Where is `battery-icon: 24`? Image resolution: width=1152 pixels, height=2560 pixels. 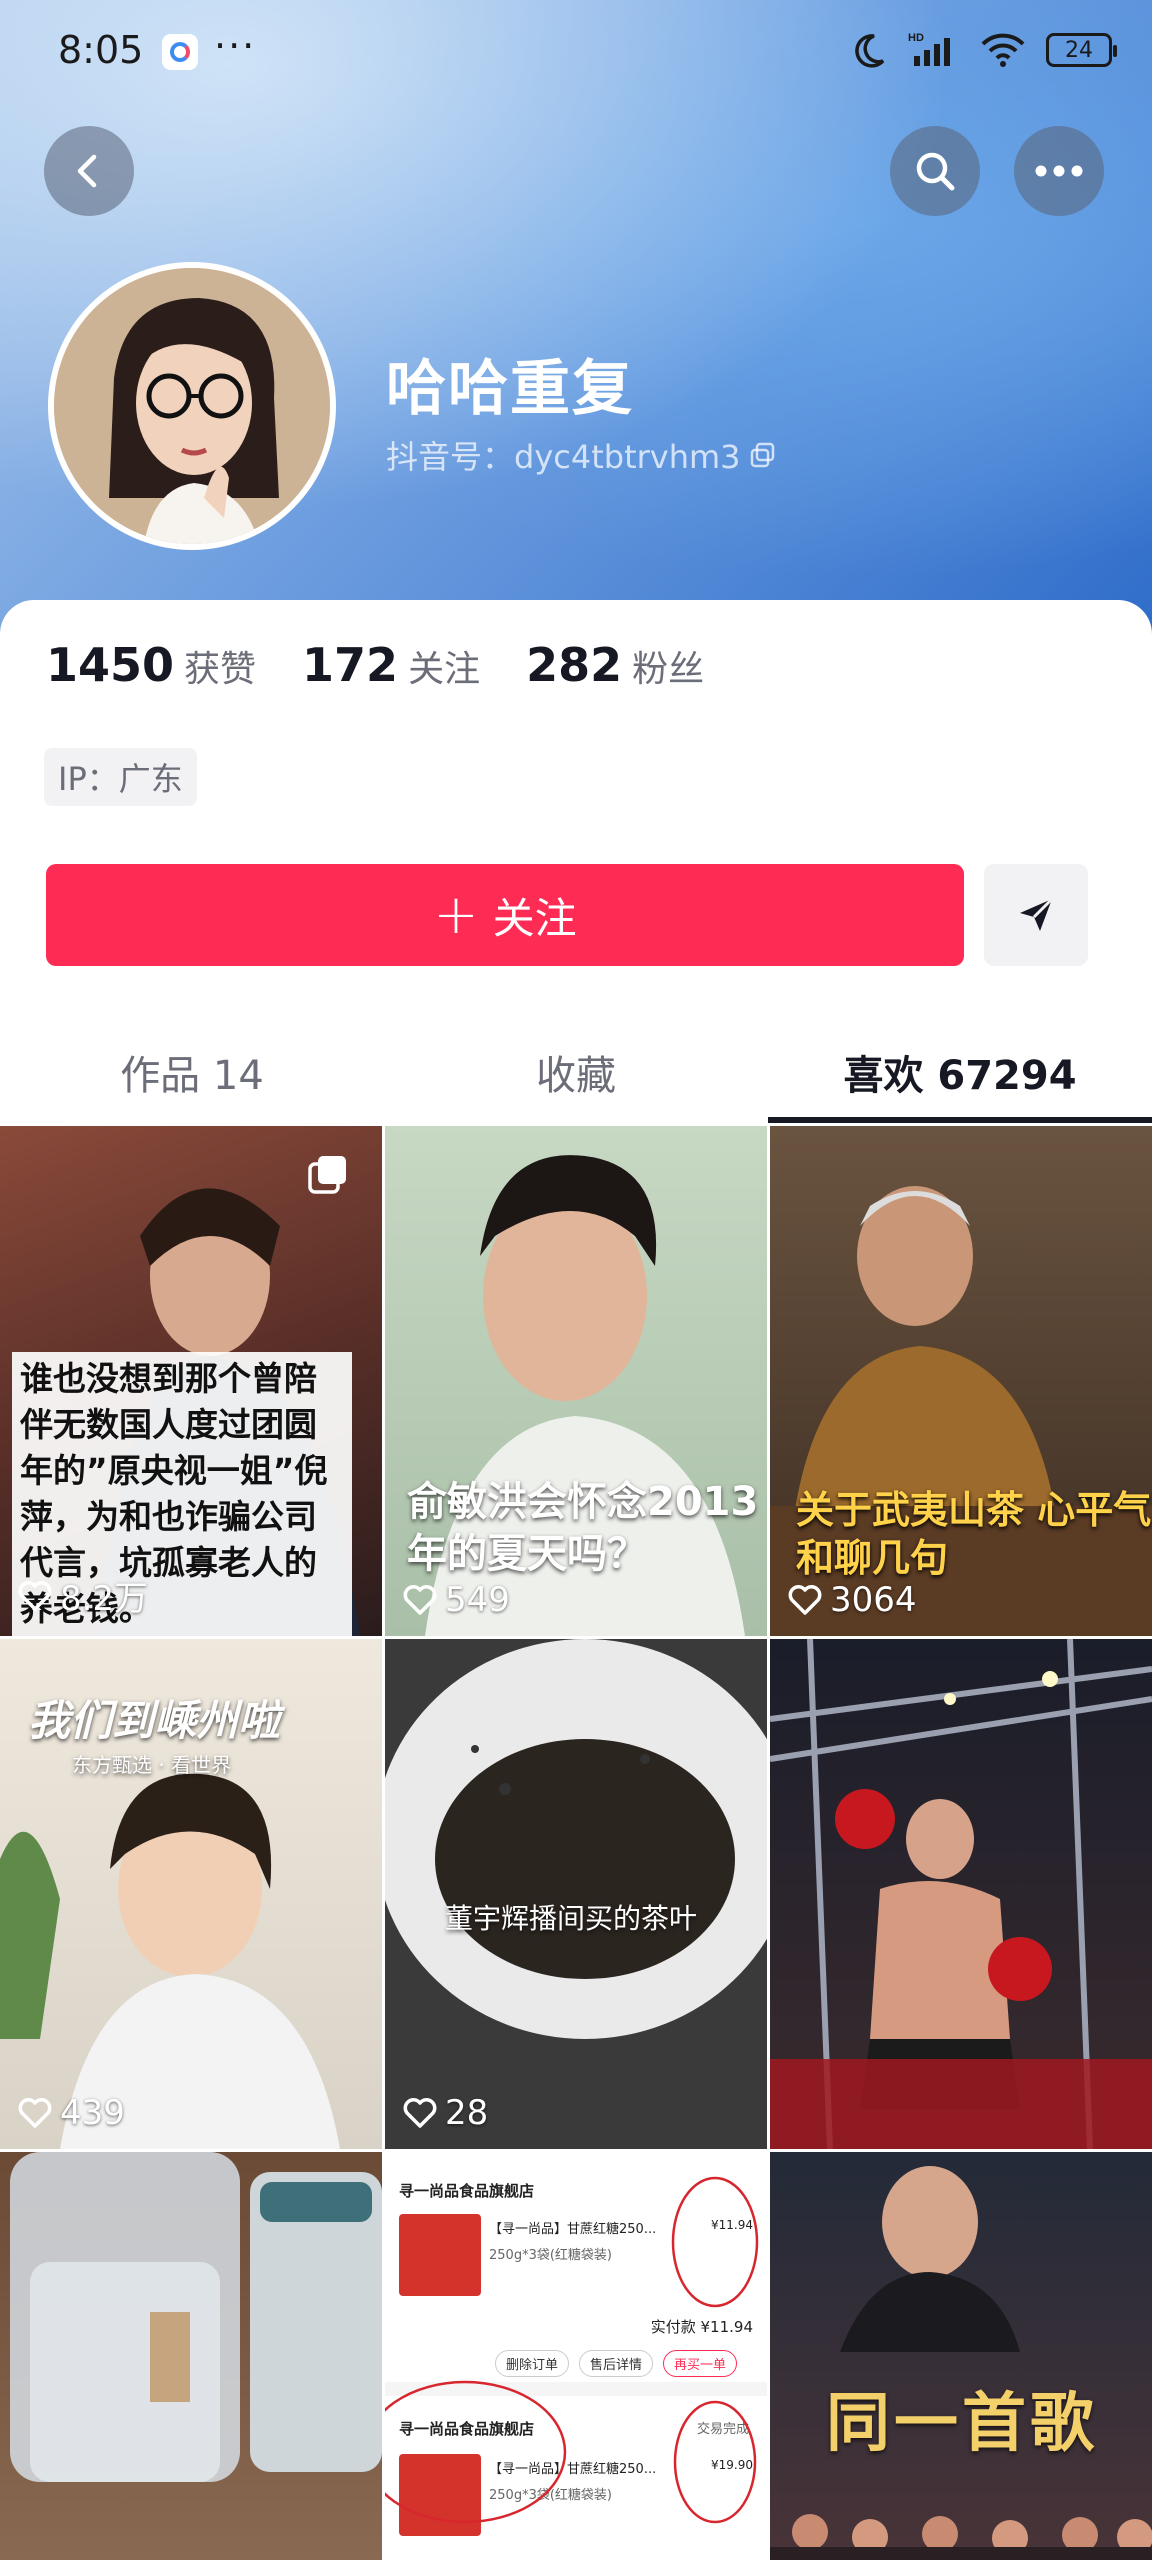
battery-icon: 24 is located at coordinates (1081, 50).